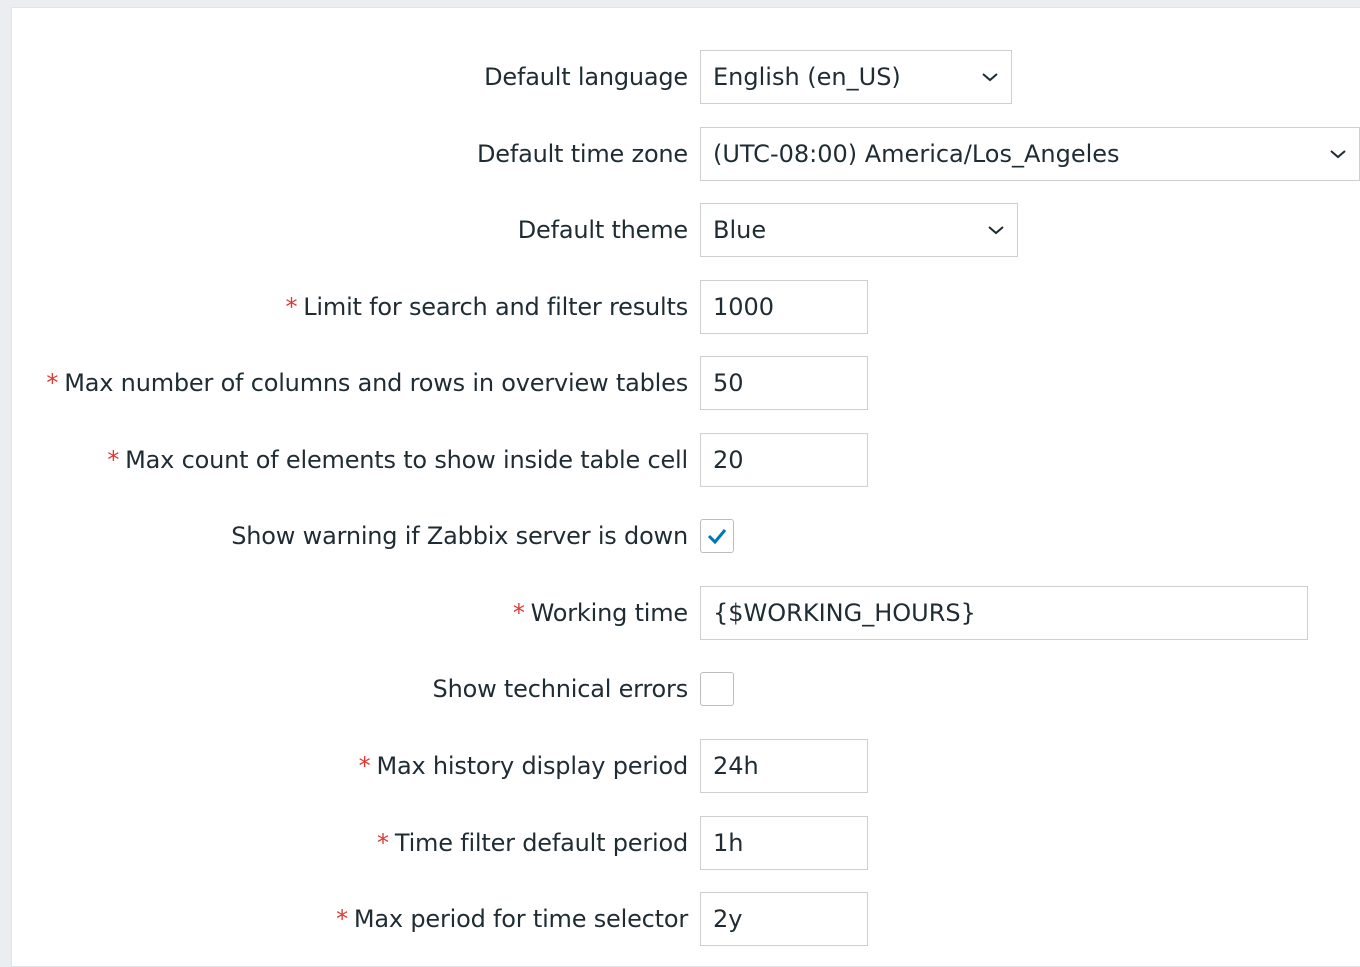 The image size is (1360, 967). I want to click on default-language-label: Default language, so click(586, 77).